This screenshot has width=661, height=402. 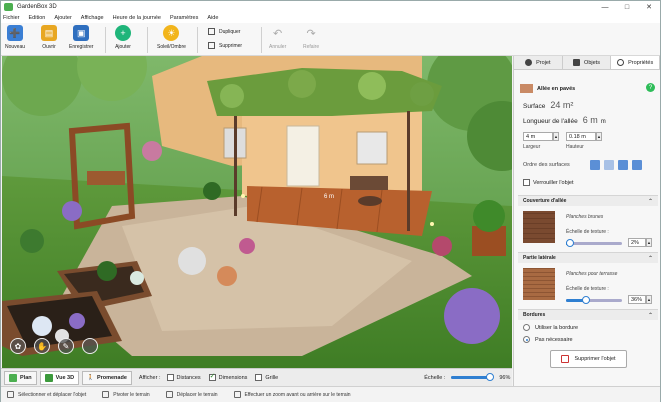 What do you see at coordinates (623, 165) in the screenshot?
I see `bring-front-icon` at bounding box center [623, 165].